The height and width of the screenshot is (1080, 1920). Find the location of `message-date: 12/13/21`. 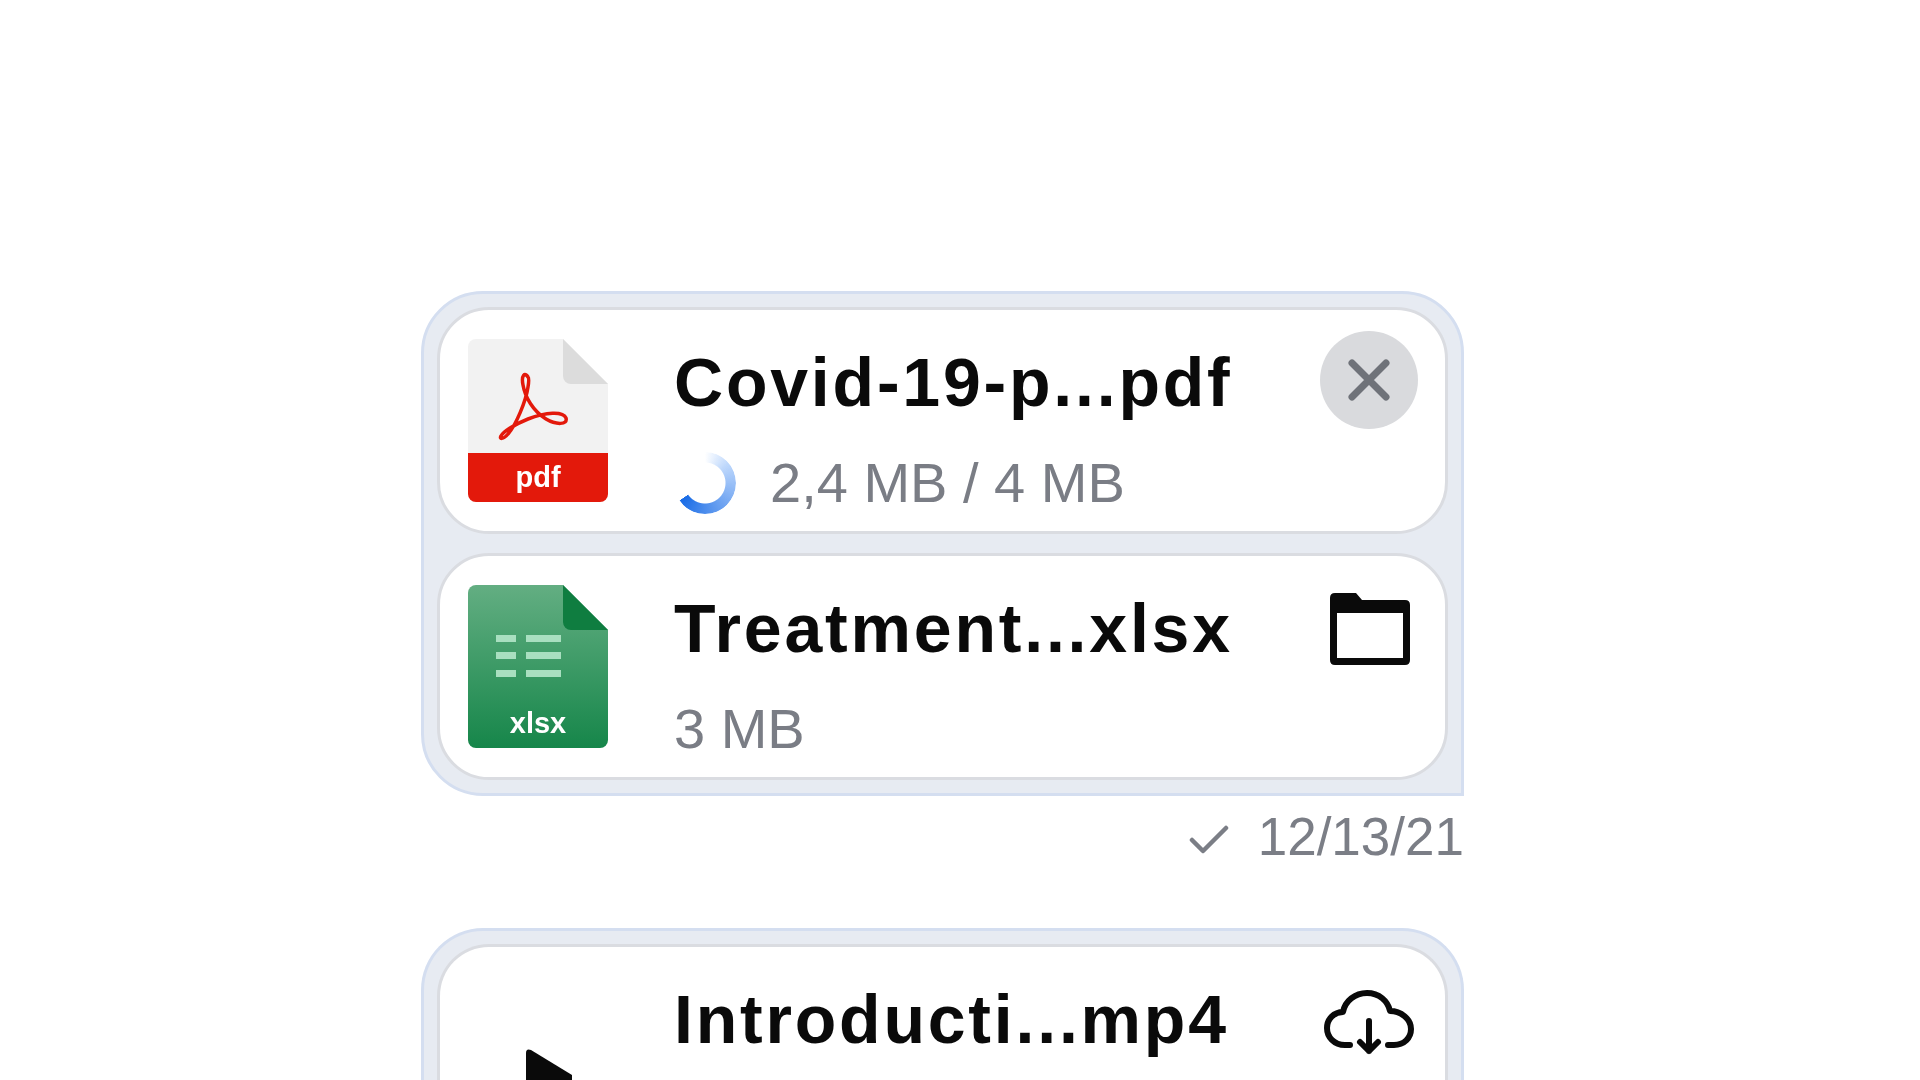

message-date: 12/13/21 is located at coordinates (1360, 837).